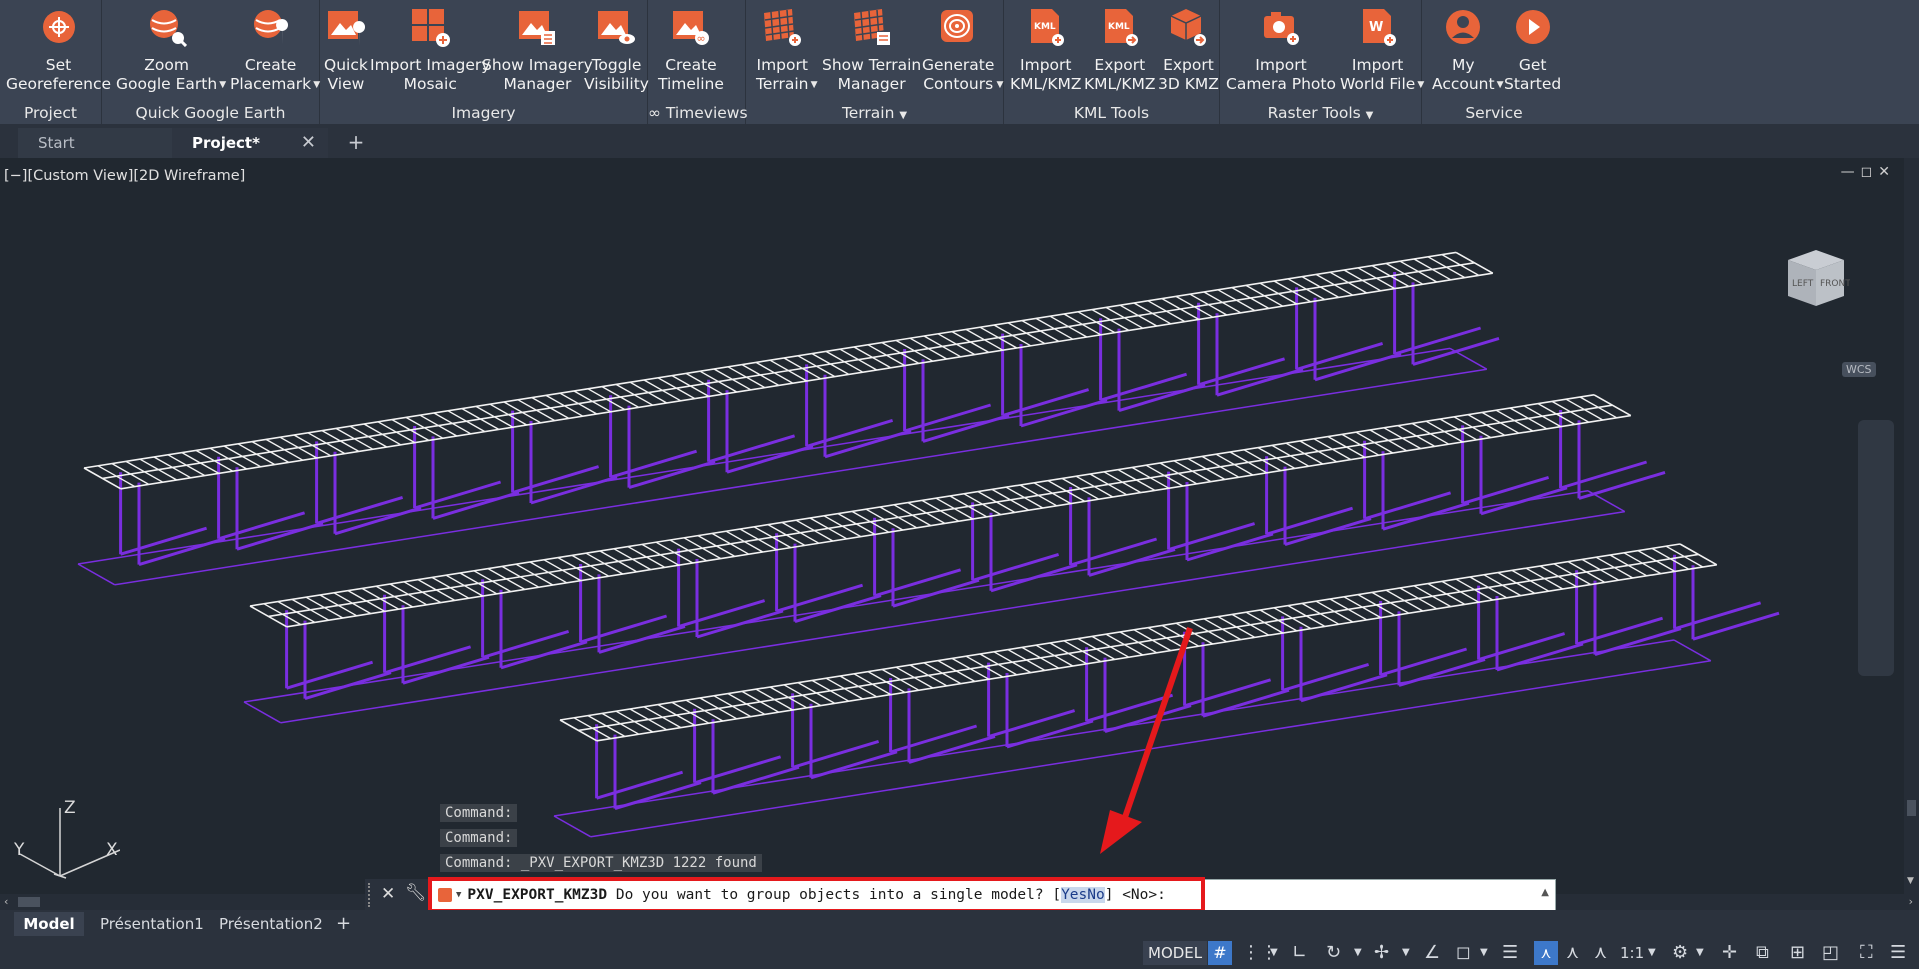 This screenshot has width=1919, height=969. Describe the element at coordinates (356, 143) in the screenshot. I see `add-tab-button: +` at that location.